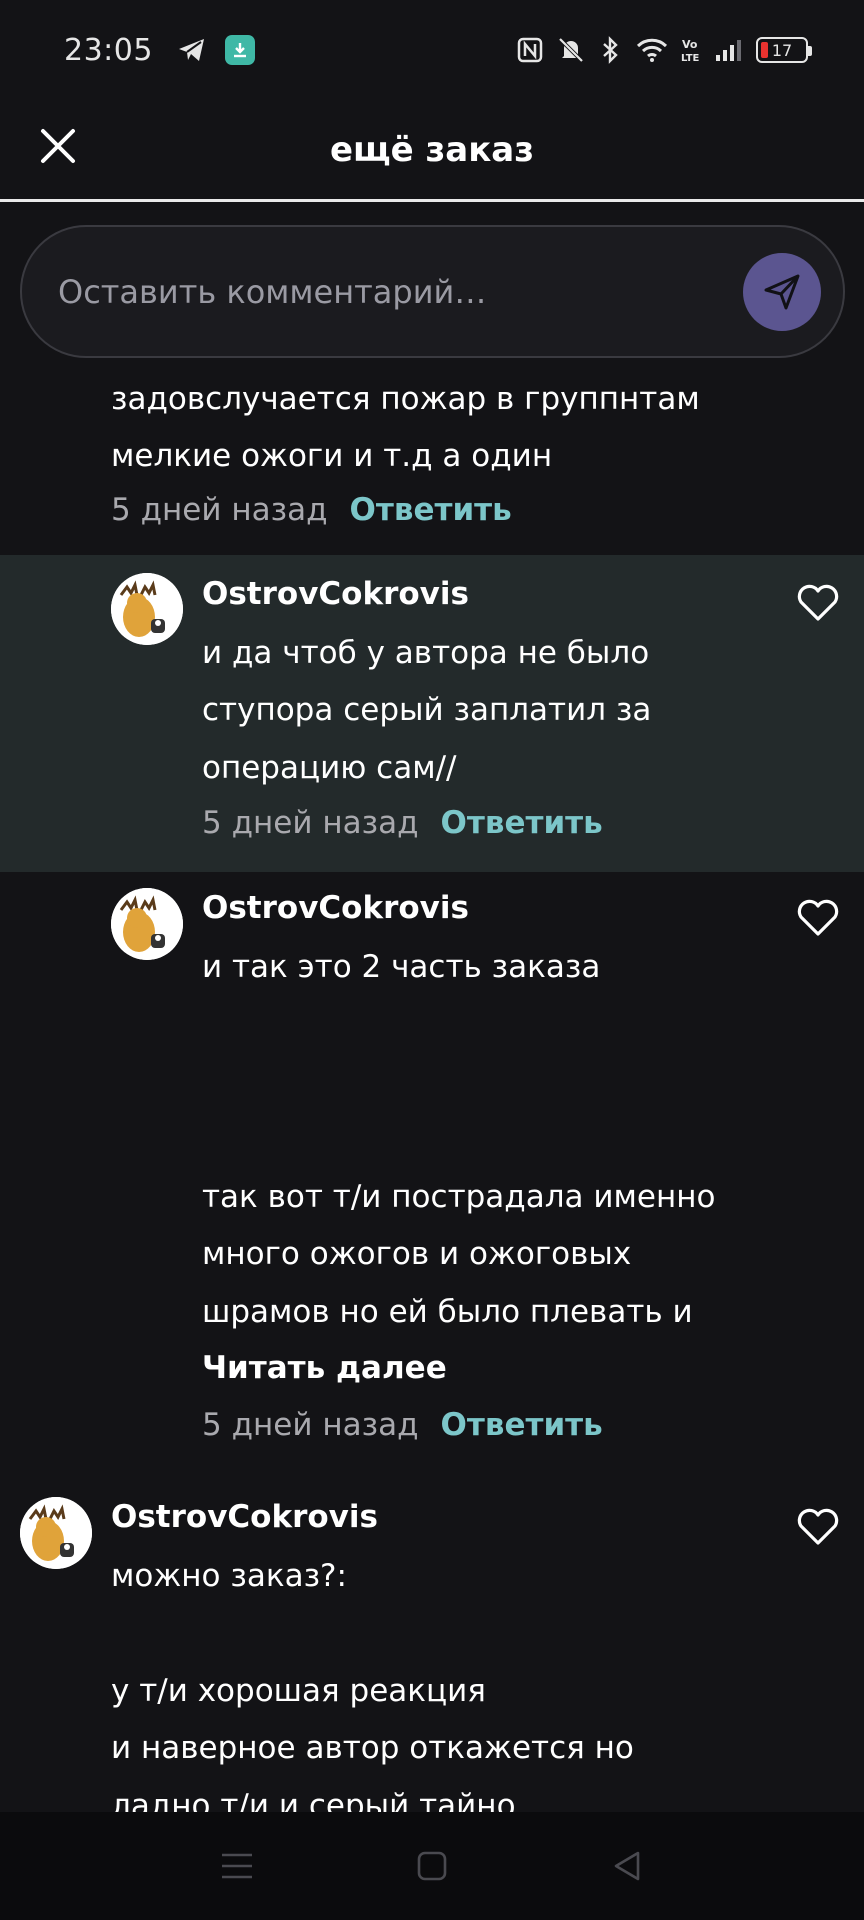  I want to click on status-right-icons: Vo LTE 17, so click(664, 50).